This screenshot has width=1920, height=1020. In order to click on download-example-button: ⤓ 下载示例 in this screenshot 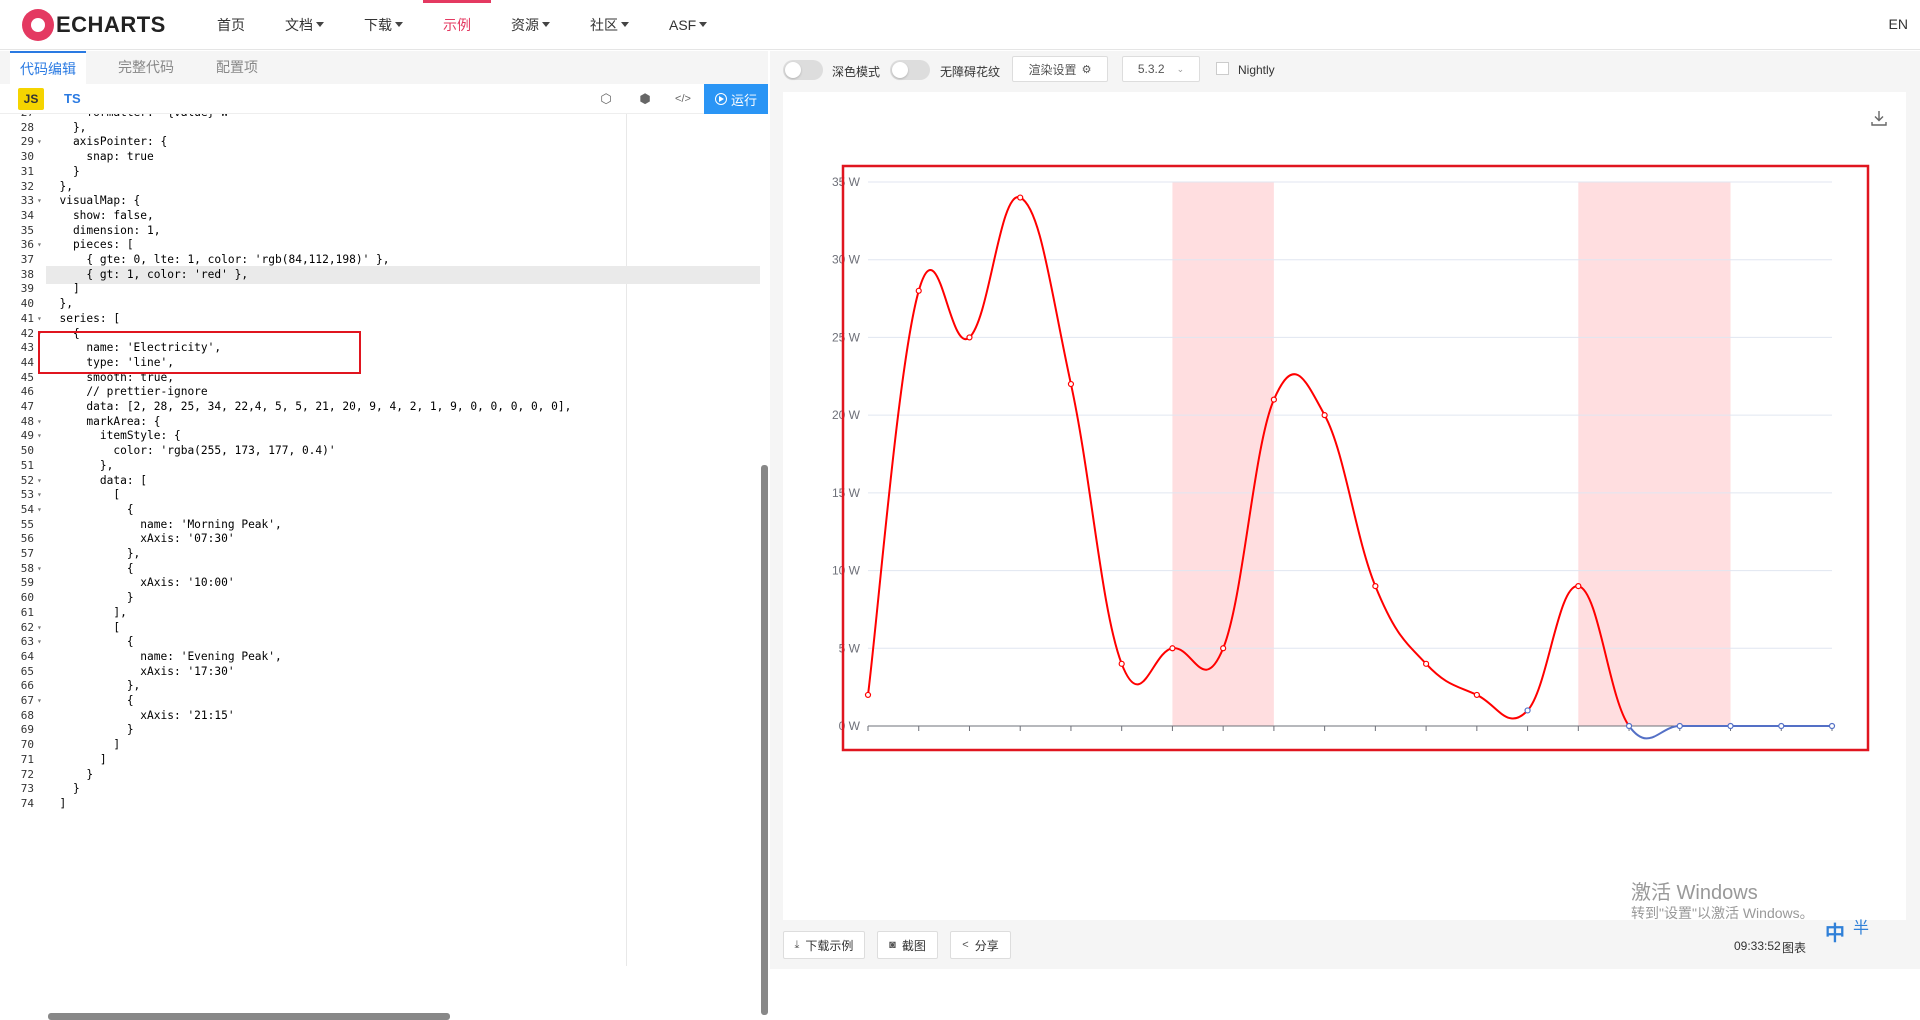, I will do `click(824, 945)`.